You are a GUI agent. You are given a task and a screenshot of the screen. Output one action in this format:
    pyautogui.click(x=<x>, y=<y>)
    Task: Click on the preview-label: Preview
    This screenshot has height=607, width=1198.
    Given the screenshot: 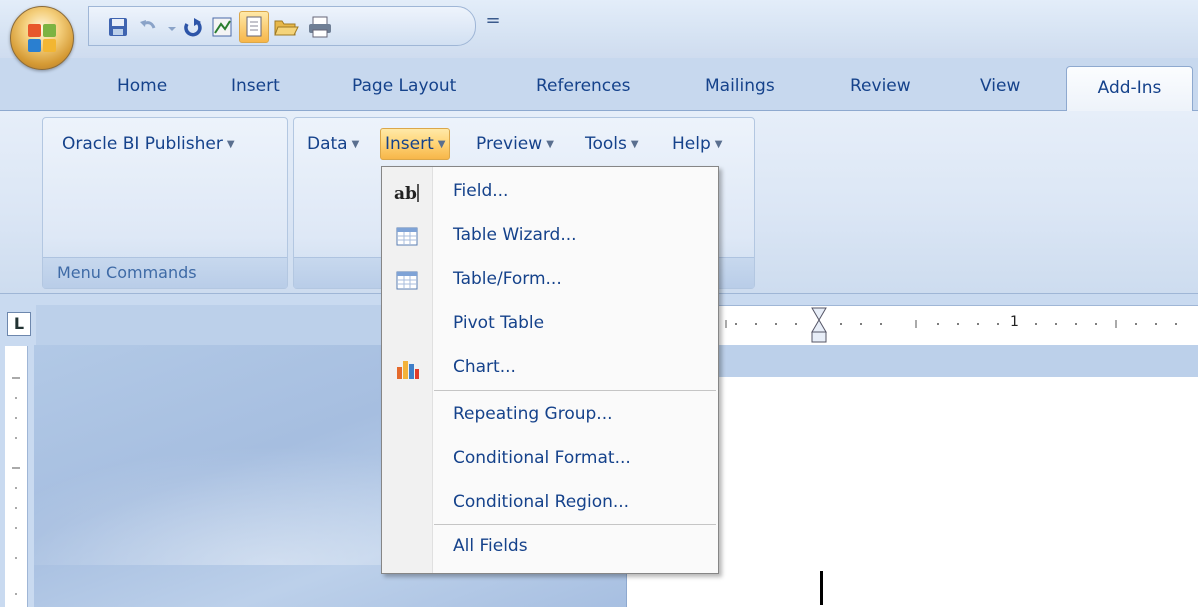 What is the action you would take?
    pyautogui.click(x=509, y=144)
    